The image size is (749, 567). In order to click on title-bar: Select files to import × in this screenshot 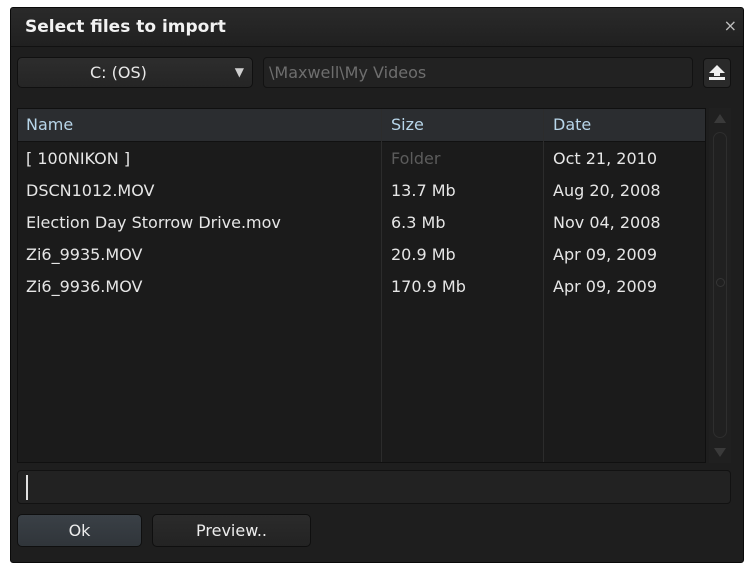, I will do `click(377, 27)`.